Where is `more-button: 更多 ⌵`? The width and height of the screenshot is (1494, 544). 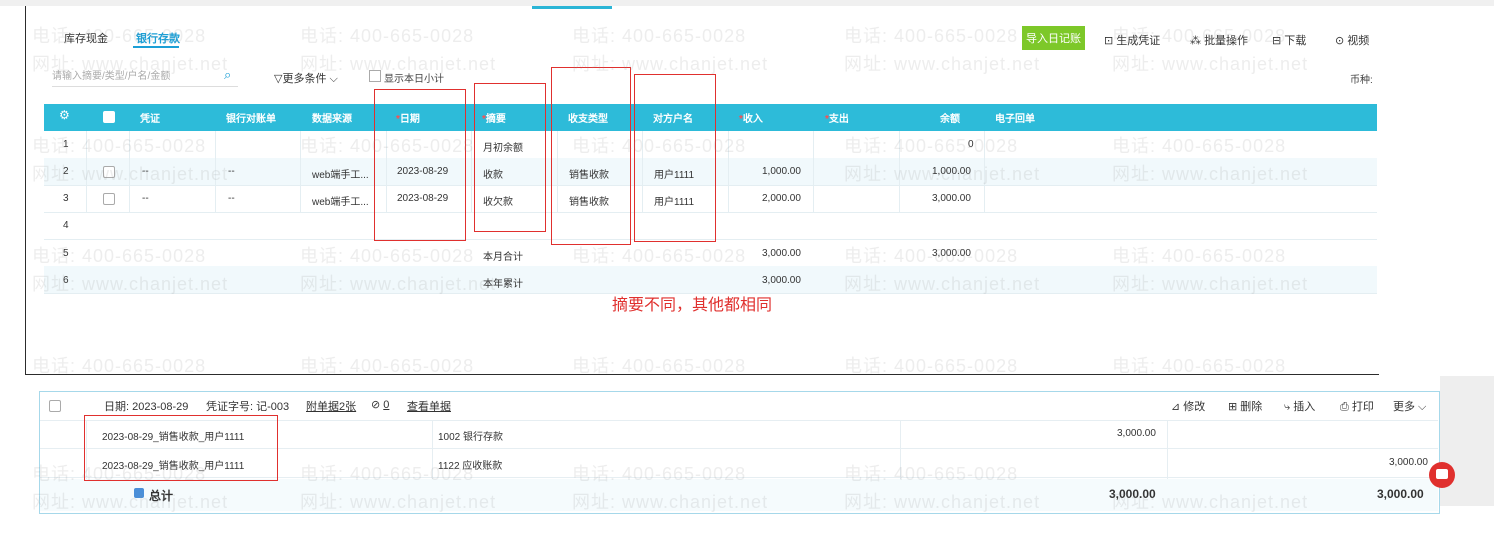 more-button: 更多 ⌵ is located at coordinates (1409, 406).